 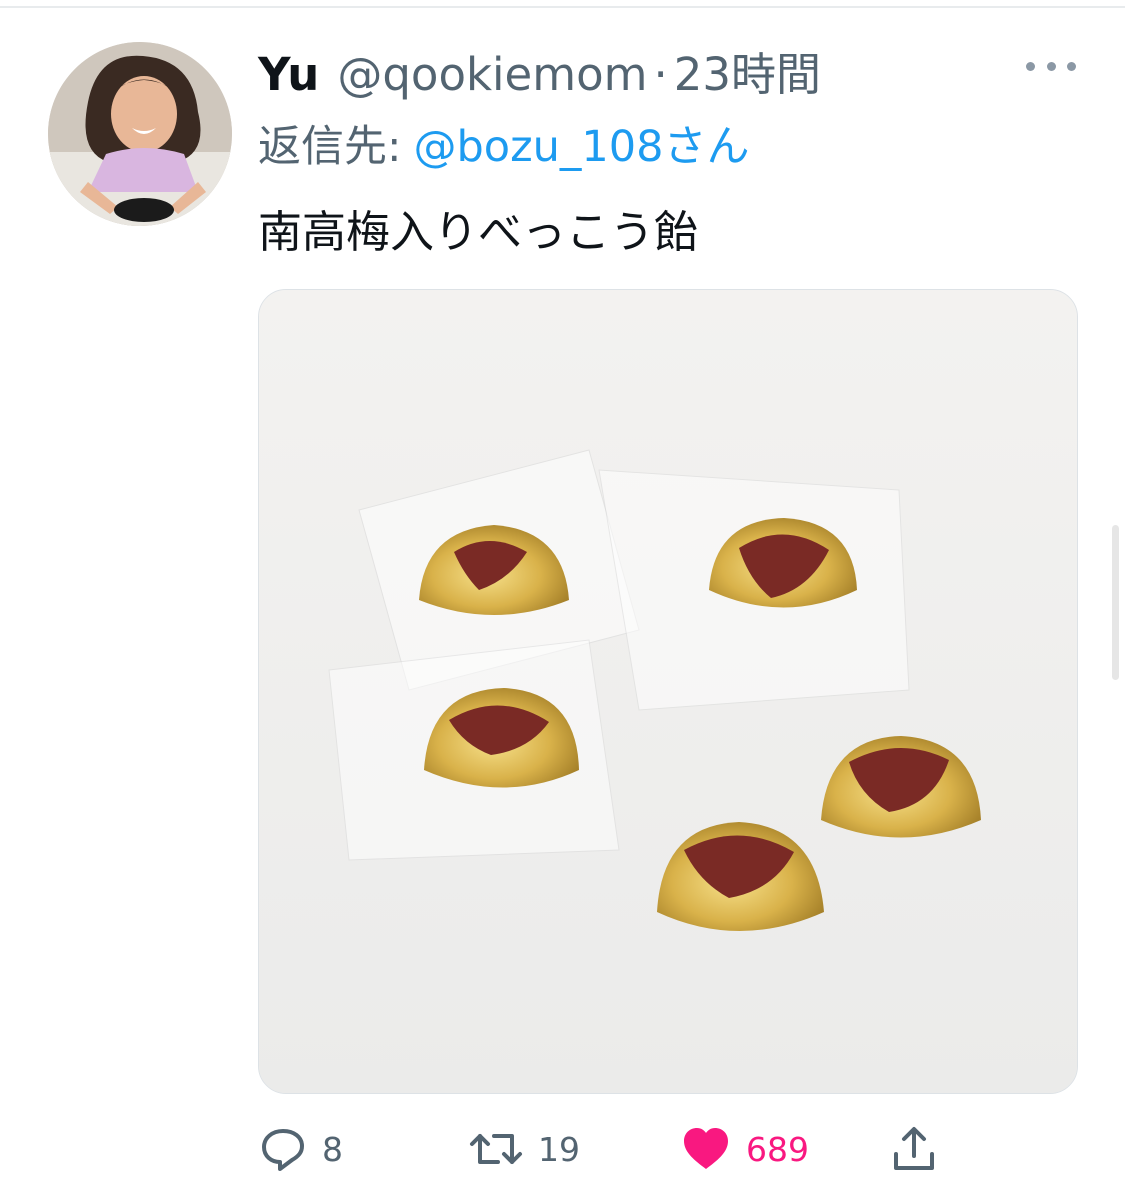 I want to click on heart-icon, so click(x=706, y=1148).